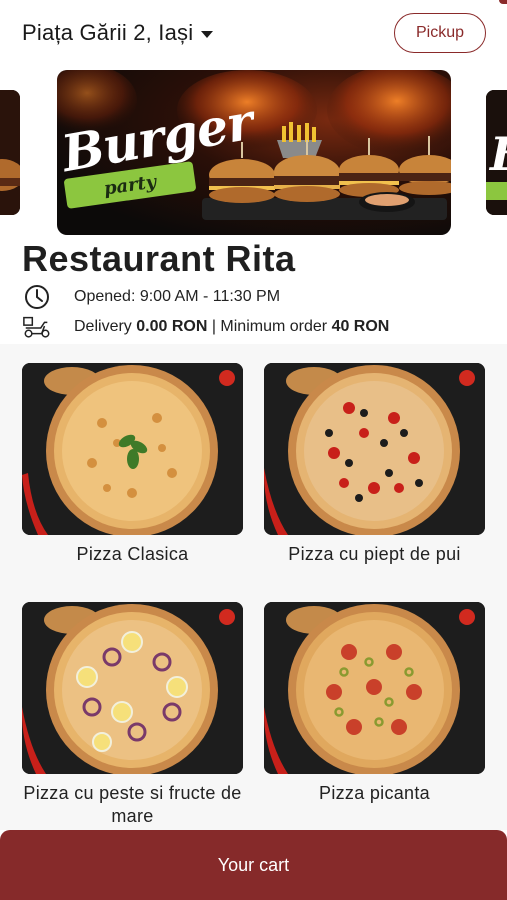  I want to click on menu-item-card: Pizza Clasica, so click(132, 464).